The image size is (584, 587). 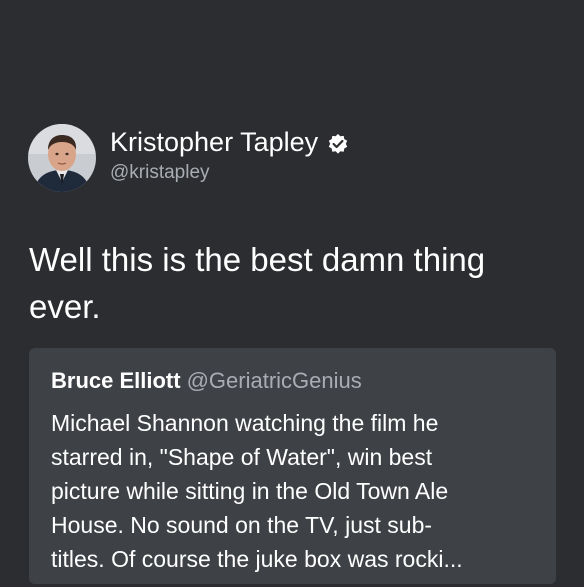 I want to click on quoted-tweet-header: Bruce Elliott @GeriatricGenius, so click(x=292, y=381).